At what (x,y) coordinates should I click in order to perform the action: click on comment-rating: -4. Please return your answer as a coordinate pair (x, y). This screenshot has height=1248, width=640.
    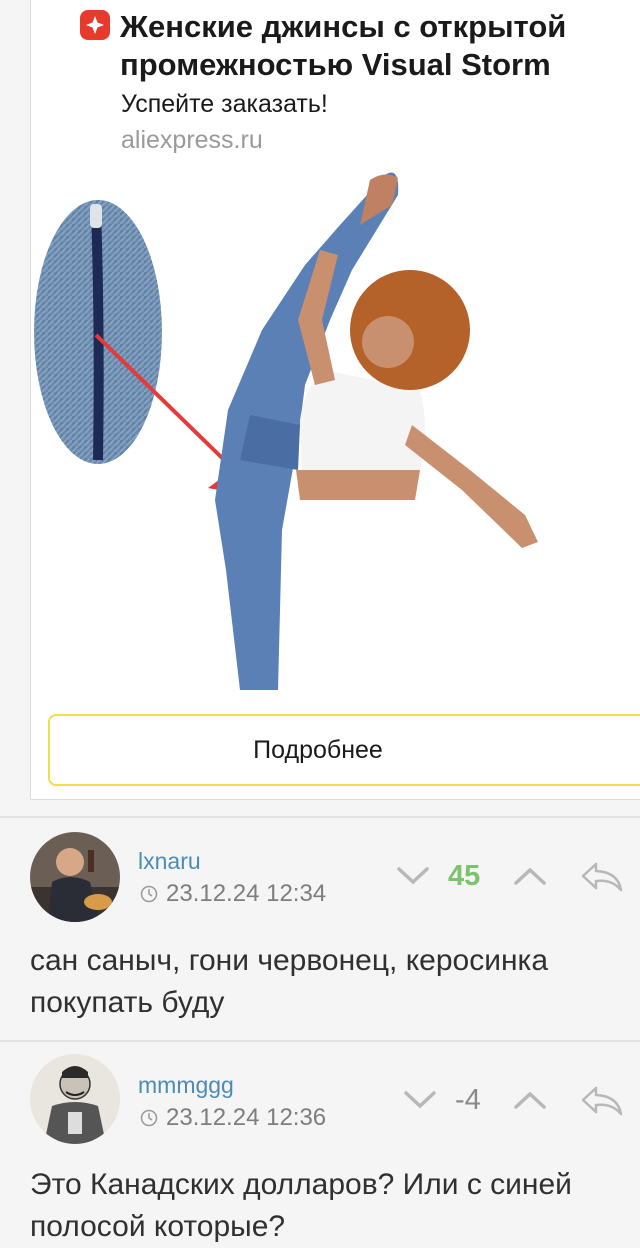
    Looking at the image, I should click on (468, 1100).